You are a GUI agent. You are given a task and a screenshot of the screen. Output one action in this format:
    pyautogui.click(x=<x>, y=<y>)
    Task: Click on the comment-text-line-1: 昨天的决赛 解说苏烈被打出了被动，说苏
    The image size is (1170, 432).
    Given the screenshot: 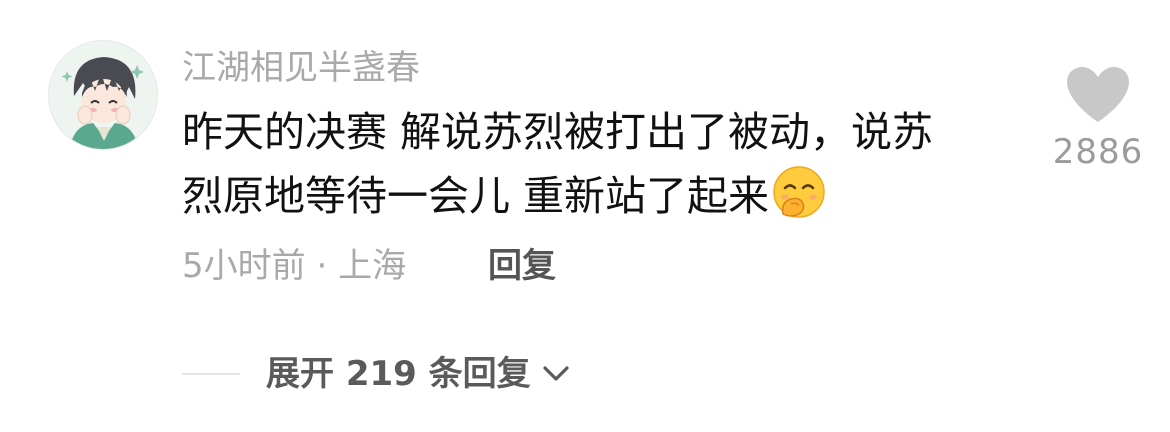 What is the action you would take?
    pyautogui.click(x=558, y=132)
    